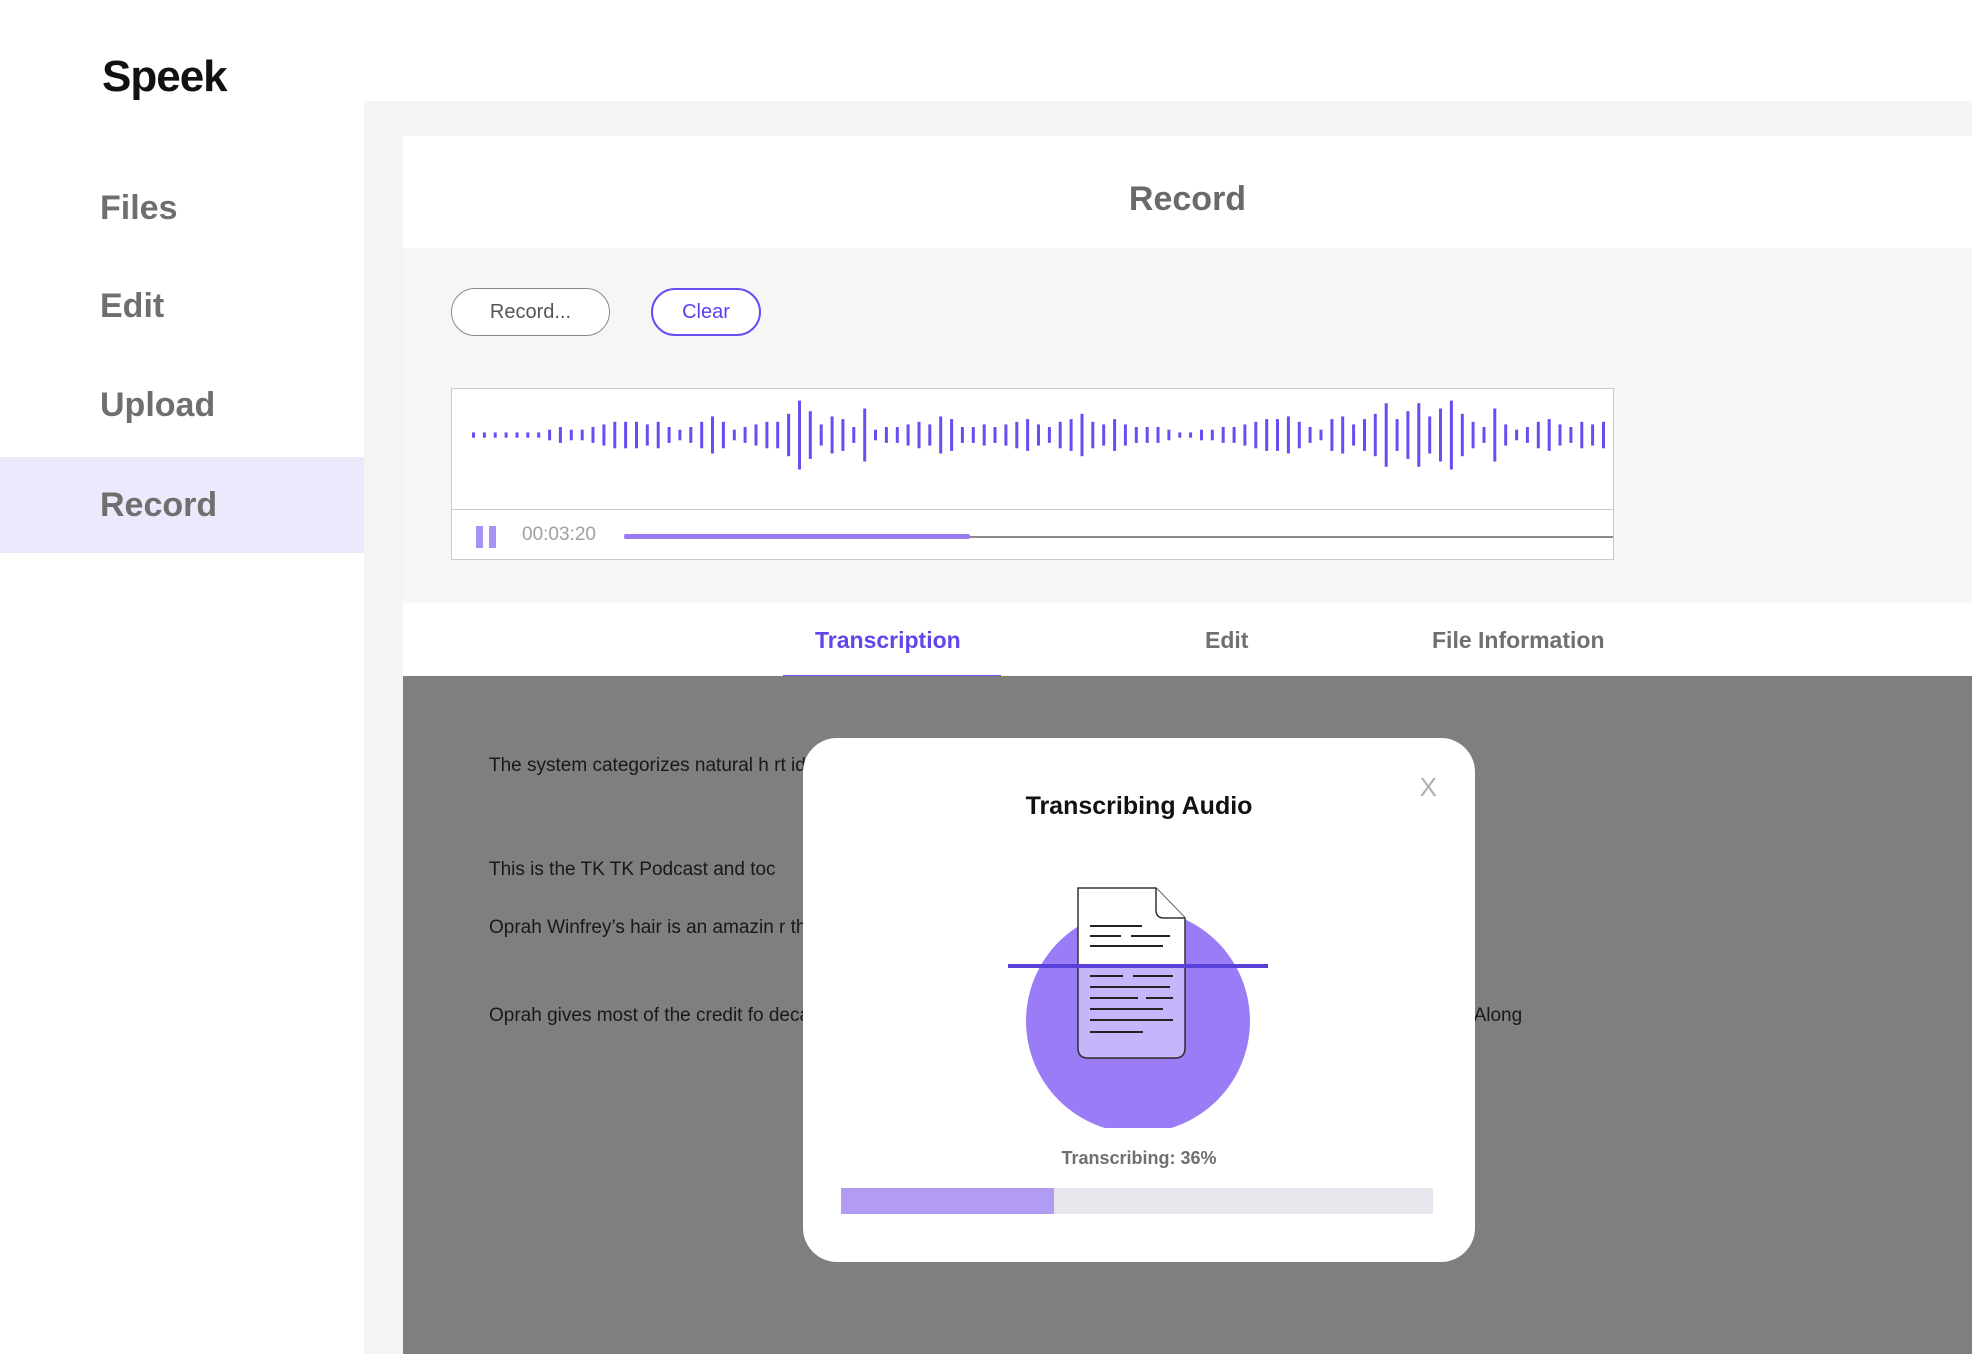 The height and width of the screenshot is (1354, 1972). Describe the element at coordinates (1139, 1158) in the screenshot. I see `transcribing-progress-label: Transcribing: 36%` at that location.